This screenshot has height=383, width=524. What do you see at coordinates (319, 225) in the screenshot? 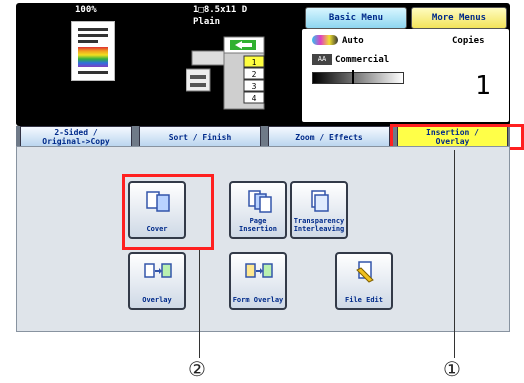
I see `transparency-interleaving-label: Transparency Interleaving` at bounding box center [319, 225].